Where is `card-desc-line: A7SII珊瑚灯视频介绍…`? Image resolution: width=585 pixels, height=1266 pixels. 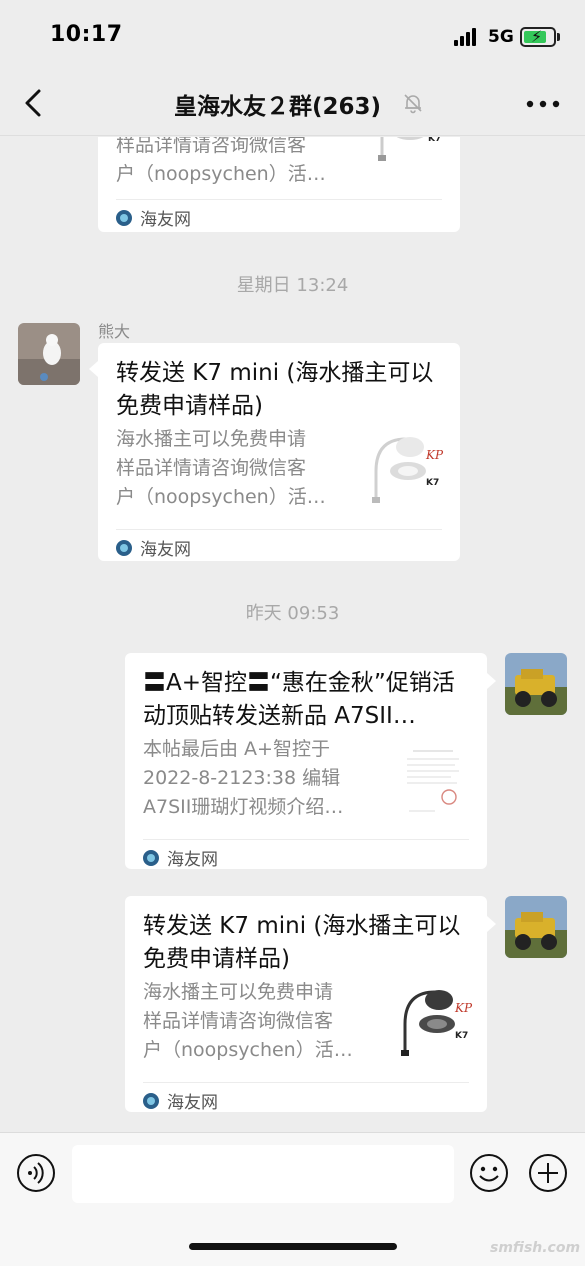 card-desc-line: A7SII珊瑚灯视频介绍… is located at coordinates (243, 807).